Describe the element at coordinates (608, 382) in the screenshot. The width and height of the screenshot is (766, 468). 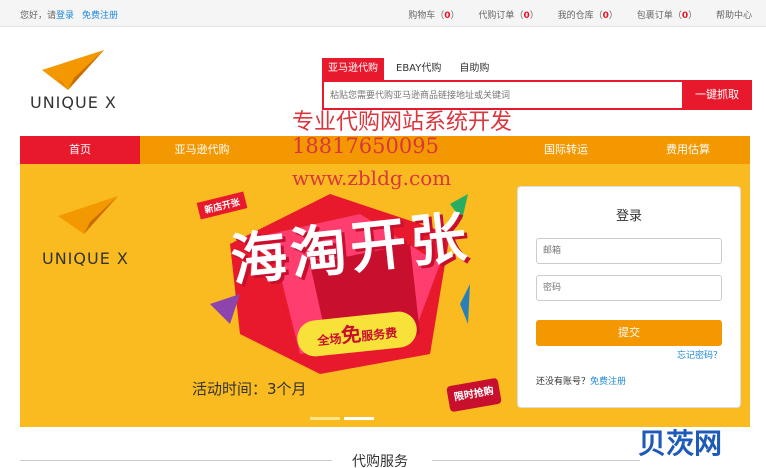
I see `register-now-link: 免费注册` at that location.